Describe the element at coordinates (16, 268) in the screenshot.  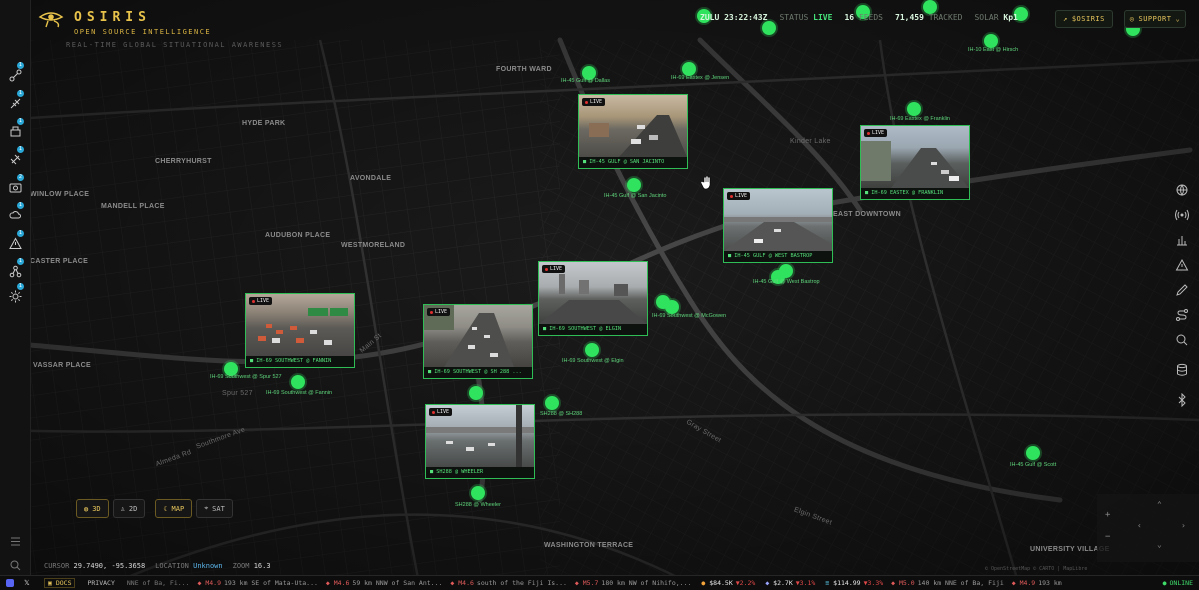
I see `sidebar-layer-infrastructure: 1` at that location.